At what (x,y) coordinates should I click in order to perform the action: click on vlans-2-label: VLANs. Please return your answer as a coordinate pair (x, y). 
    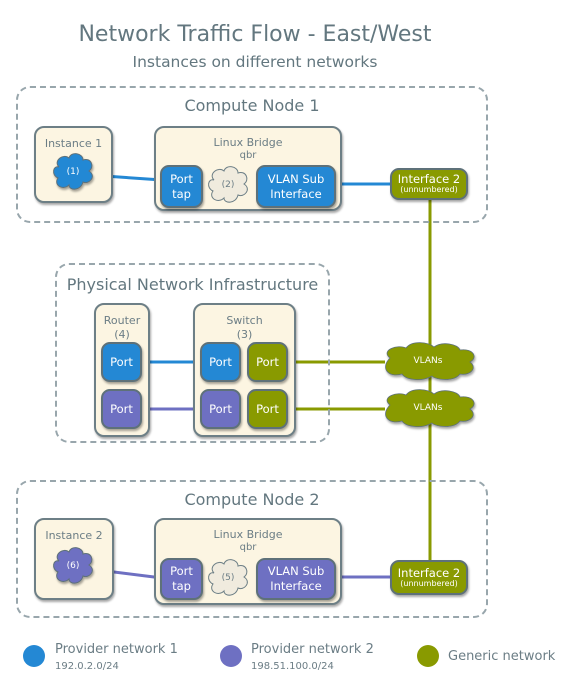
    Looking at the image, I should click on (428, 408).